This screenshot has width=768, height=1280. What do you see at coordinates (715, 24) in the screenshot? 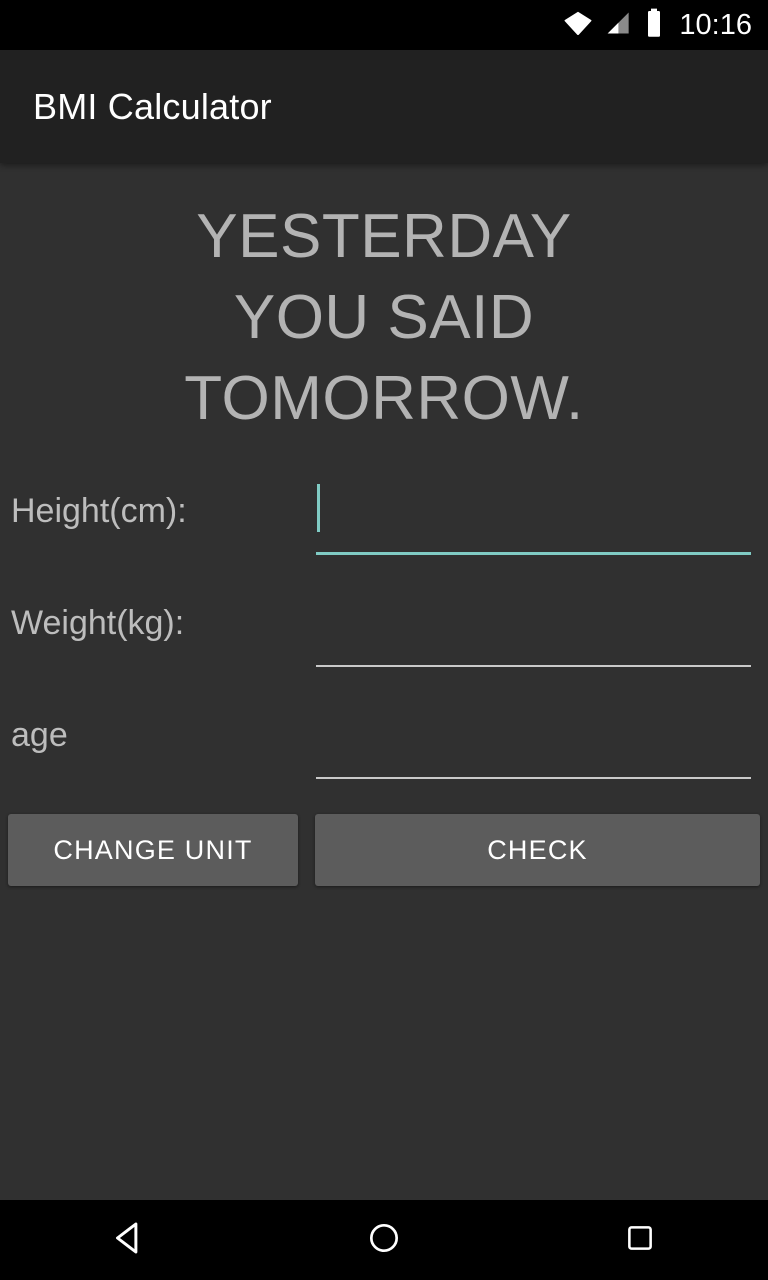
I see `status-bar-clock: 10:16` at bounding box center [715, 24].